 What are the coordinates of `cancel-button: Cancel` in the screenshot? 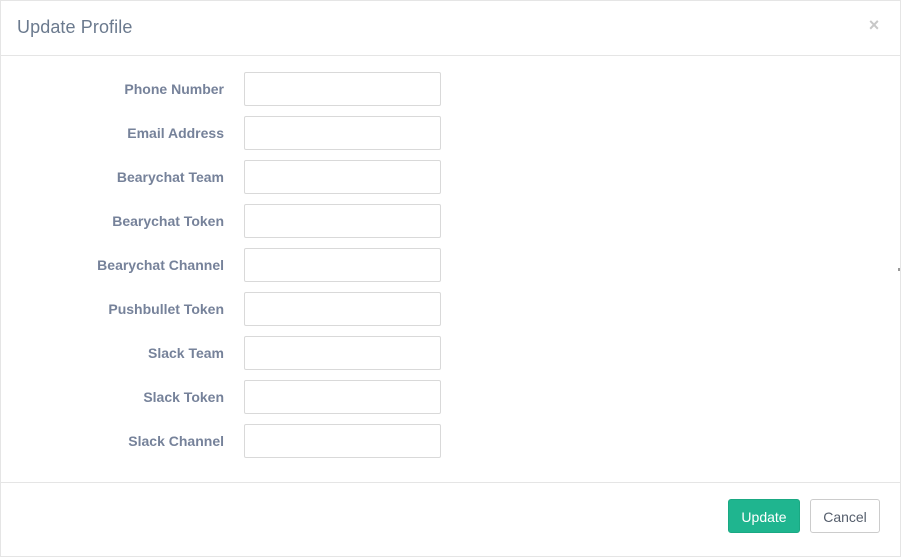 It's located at (845, 516).